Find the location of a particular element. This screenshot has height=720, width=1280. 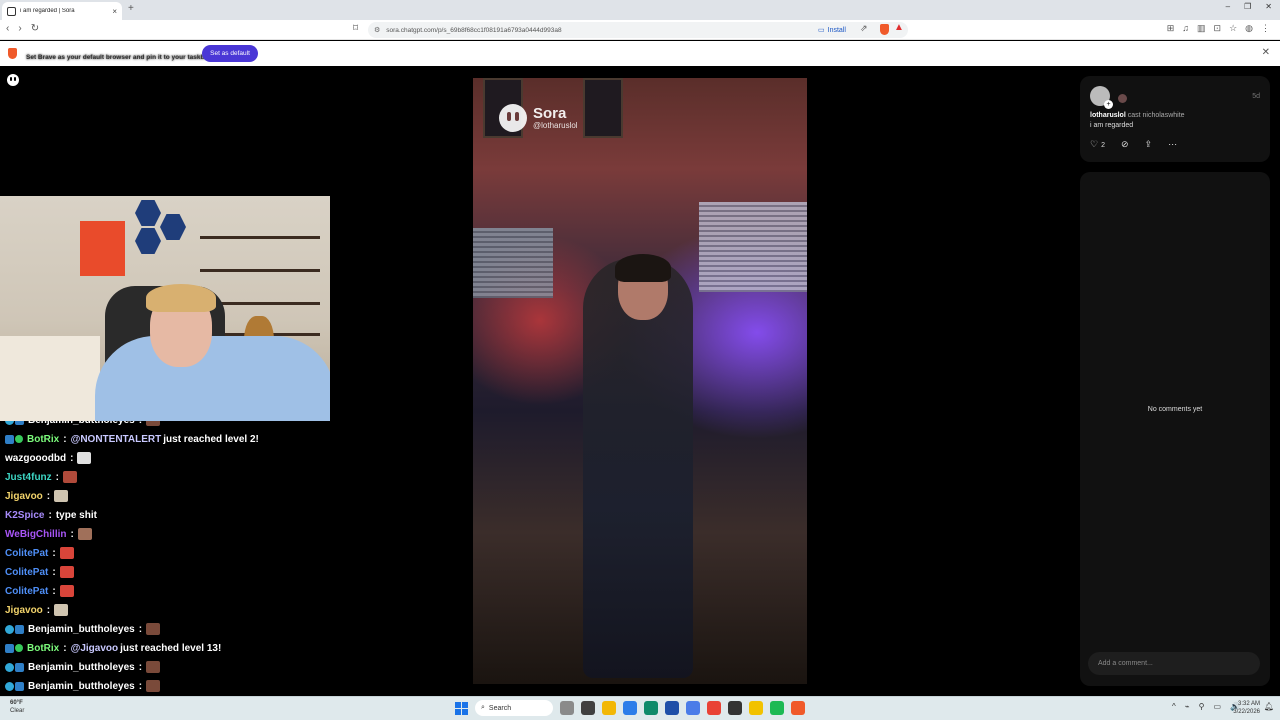

taskbar-search: ⌕ Search is located at coordinates (514, 708).